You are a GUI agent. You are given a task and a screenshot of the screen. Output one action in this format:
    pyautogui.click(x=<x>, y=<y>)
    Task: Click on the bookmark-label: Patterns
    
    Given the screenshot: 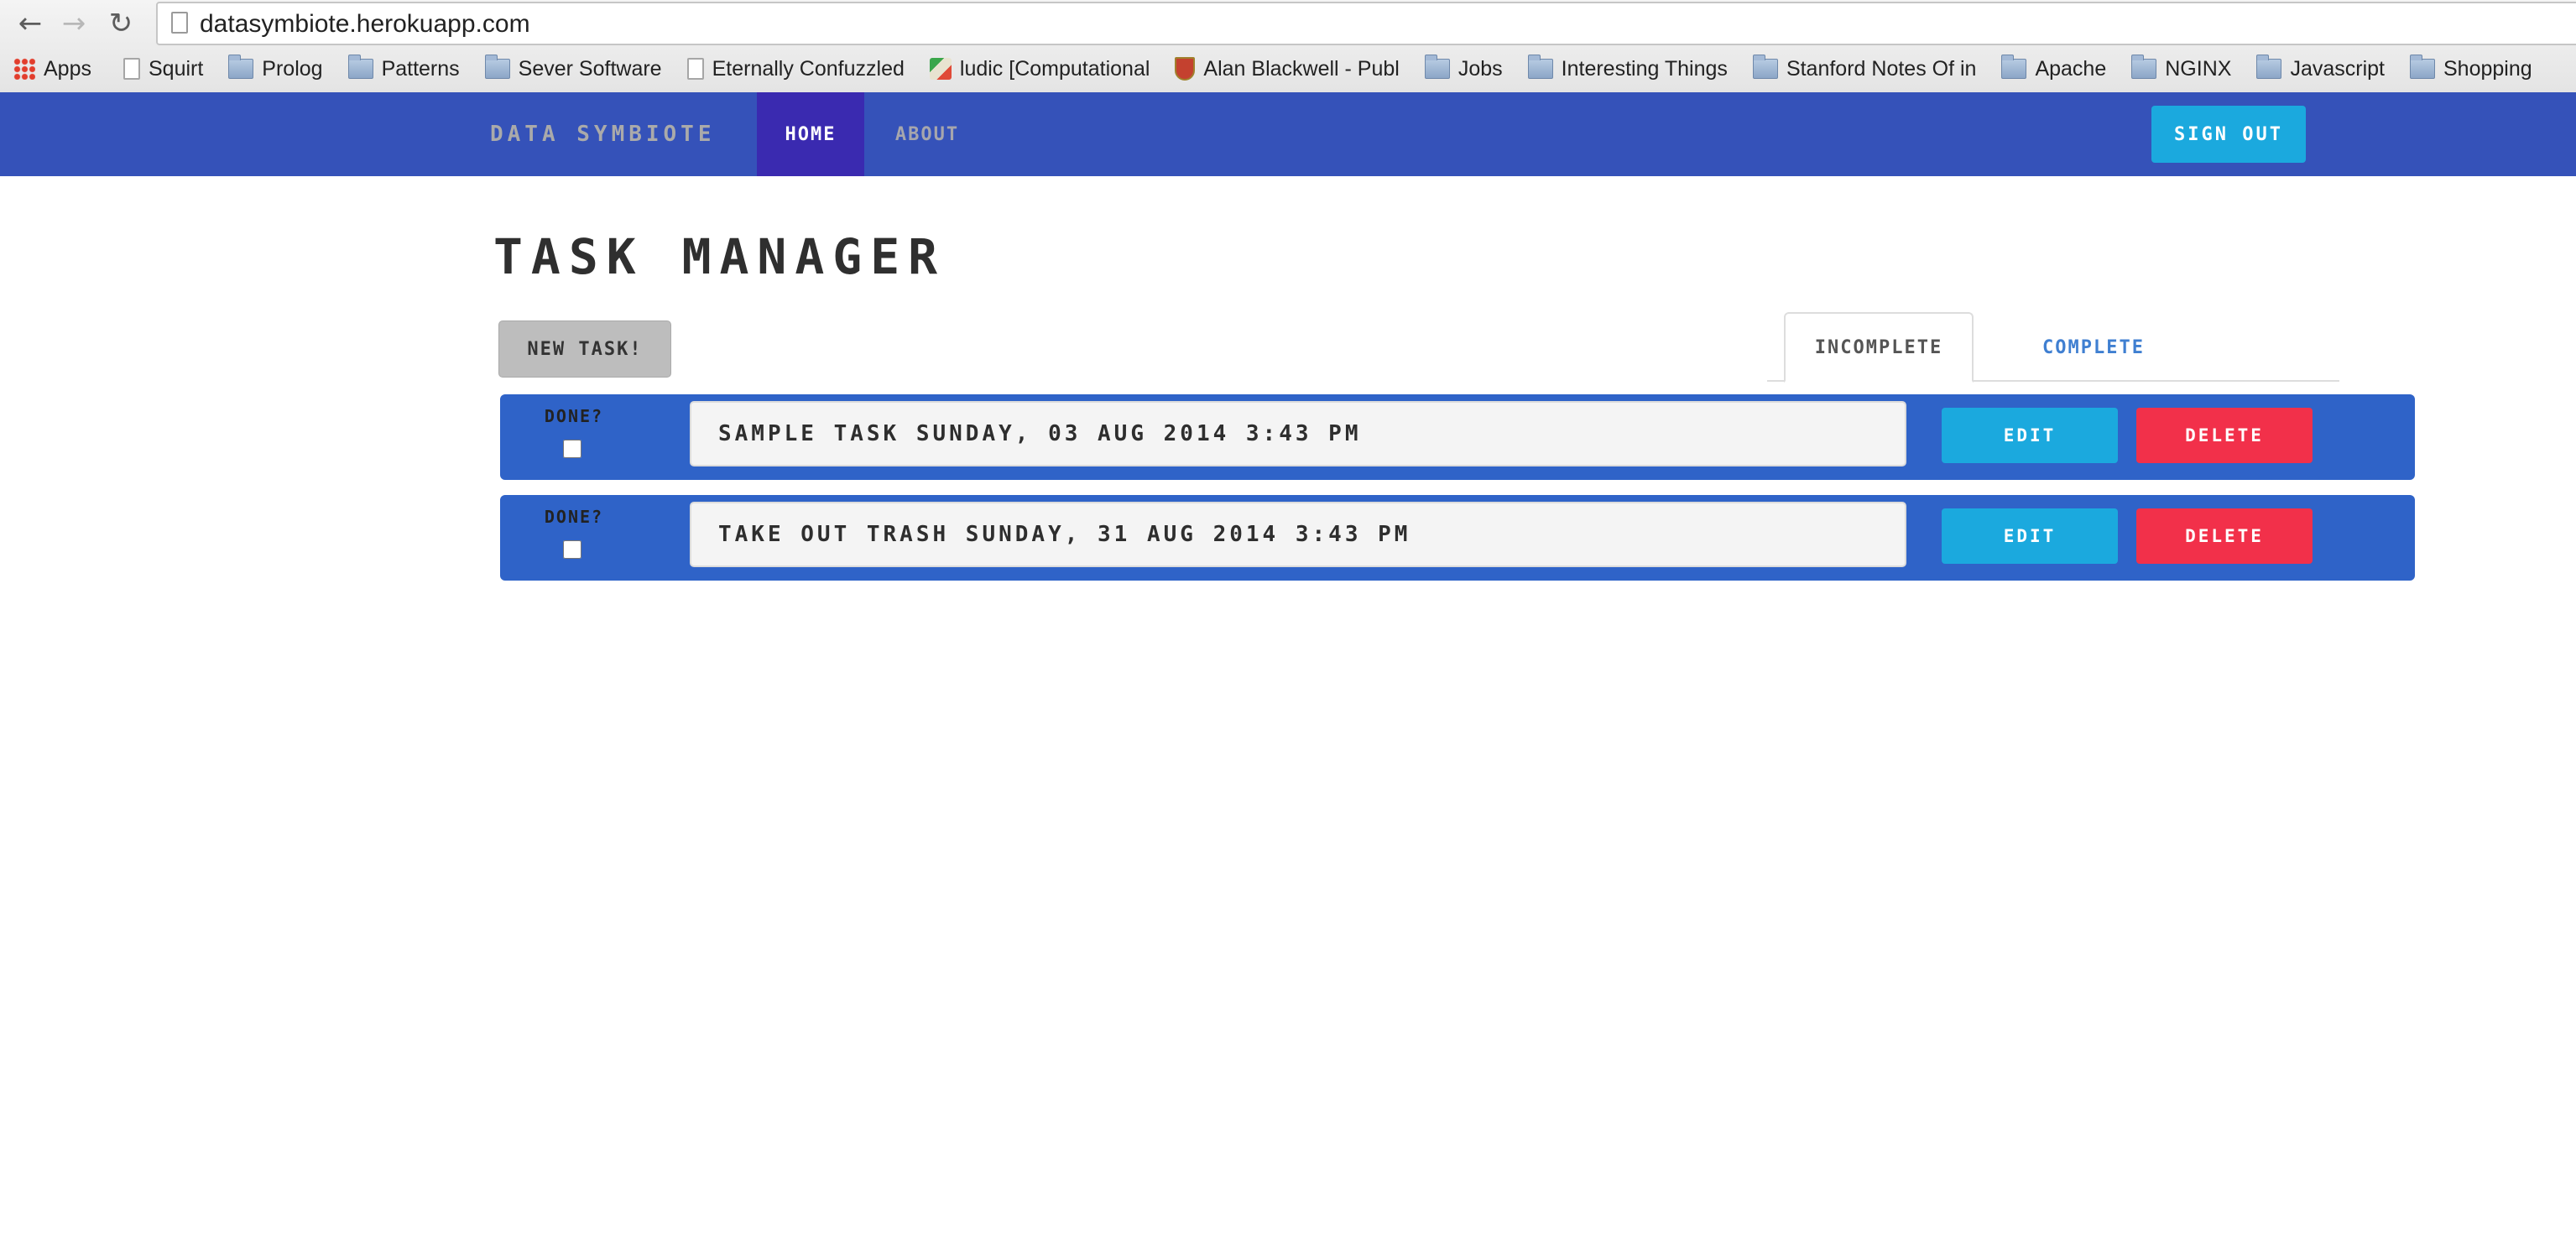 What is the action you would take?
    pyautogui.click(x=420, y=68)
    